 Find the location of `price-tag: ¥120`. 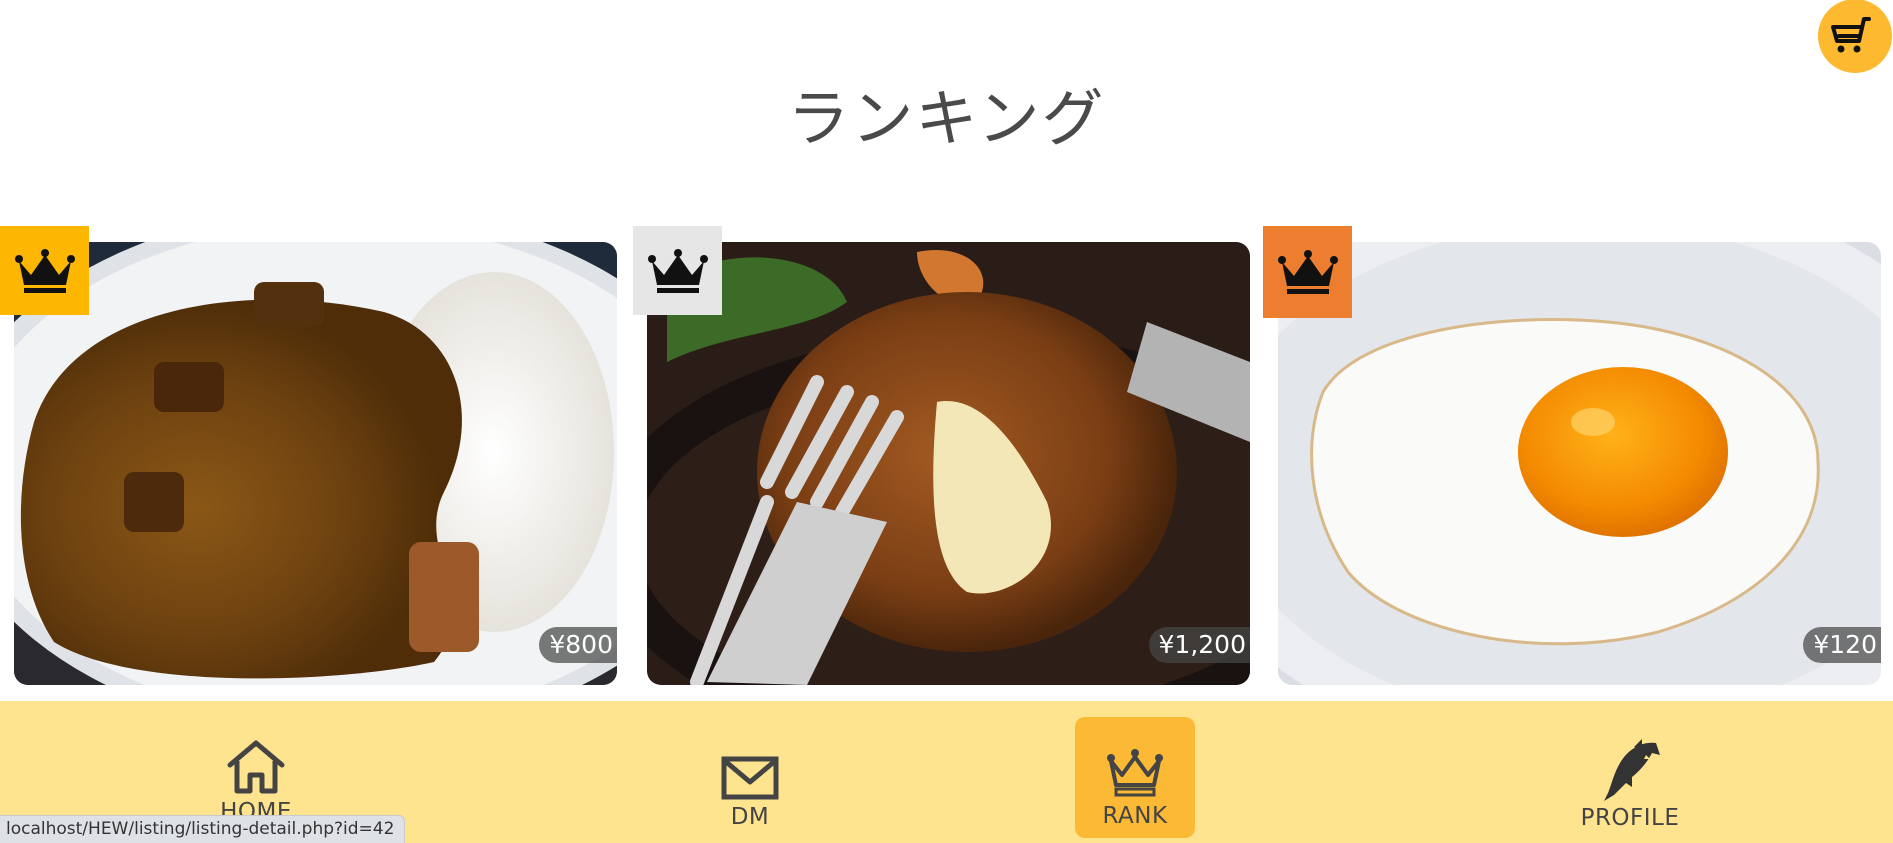

price-tag: ¥120 is located at coordinates (1842, 645).